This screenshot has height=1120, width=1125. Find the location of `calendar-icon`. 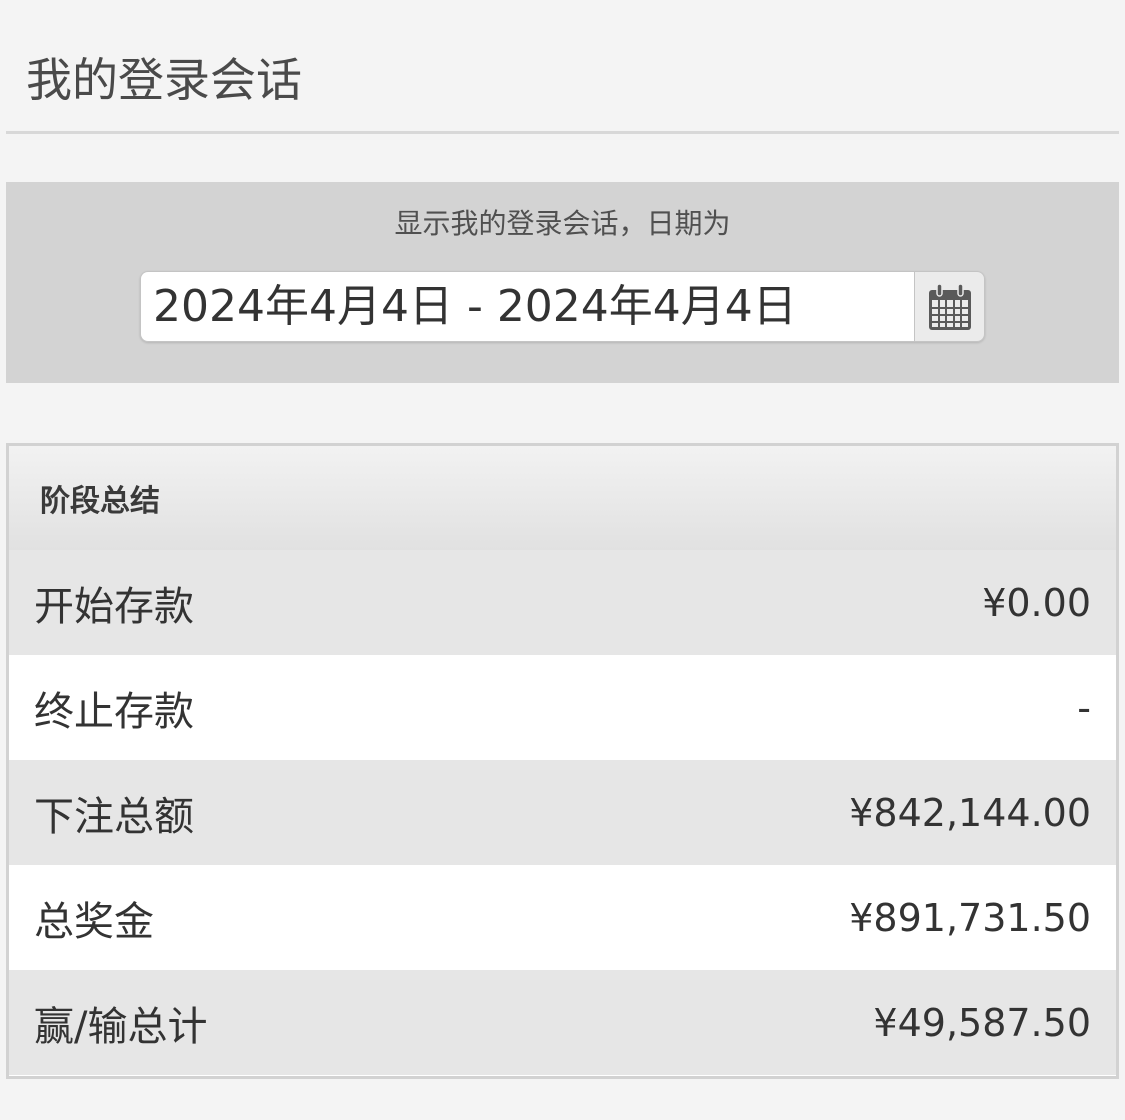

calendar-icon is located at coordinates (949, 306).